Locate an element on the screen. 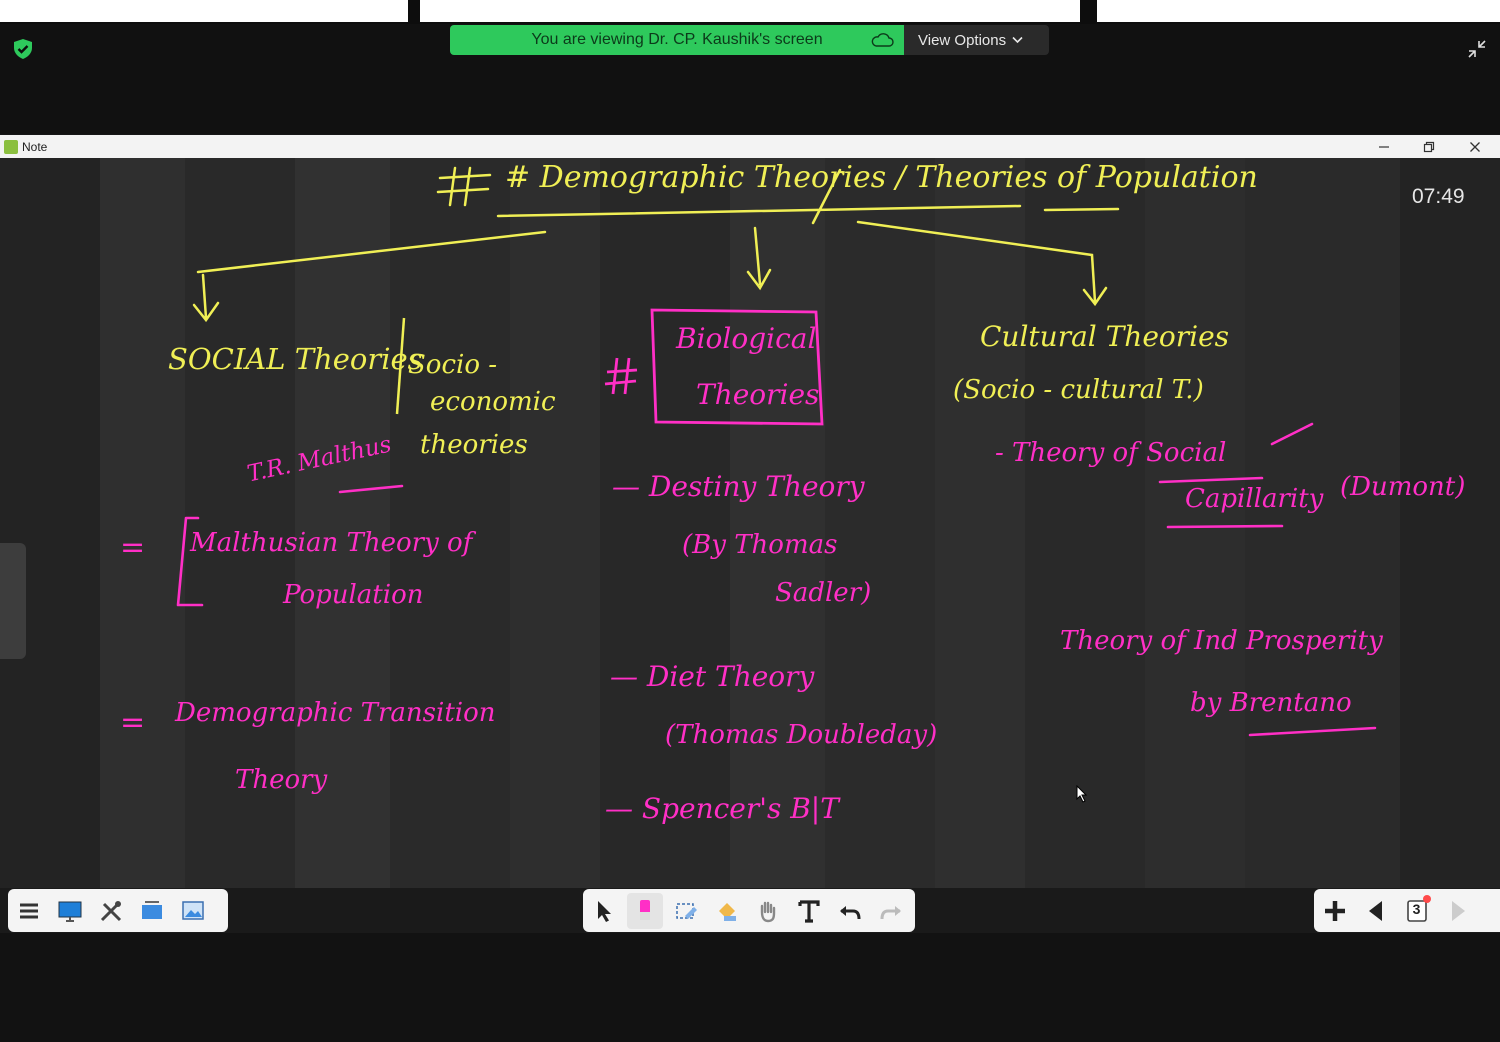 The height and width of the screenshot is (1042, 1500). share-banner-text: You are viewing Dr. CP. Kaushik's screen is located at coordinates (677, 39).